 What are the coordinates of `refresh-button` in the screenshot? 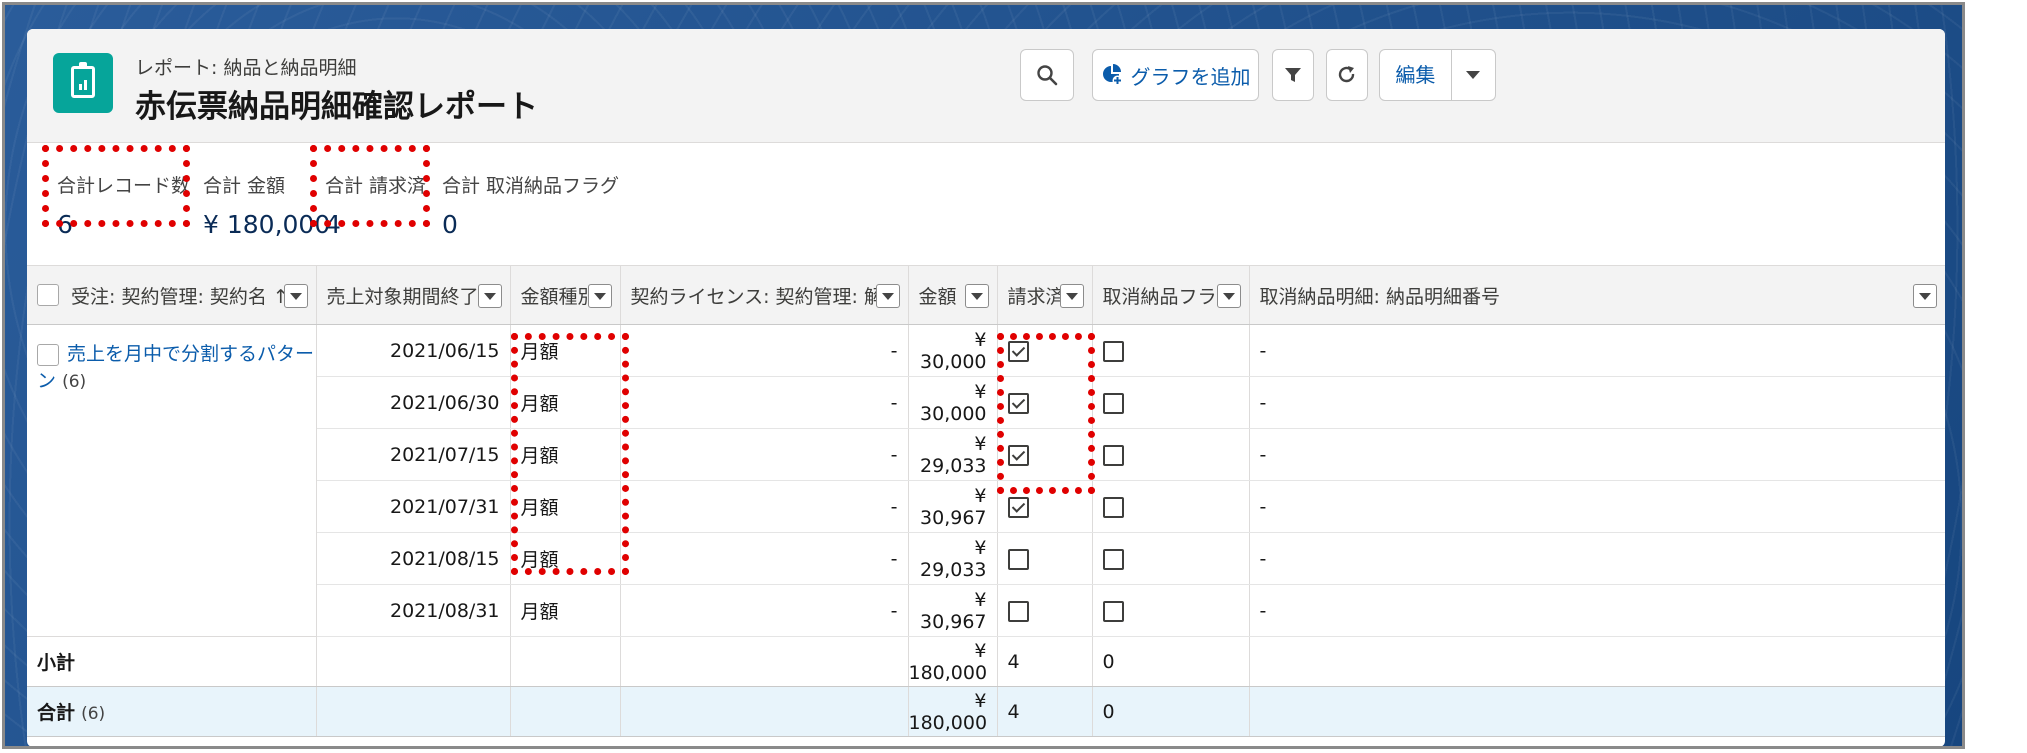 It's located at (1347, 75).